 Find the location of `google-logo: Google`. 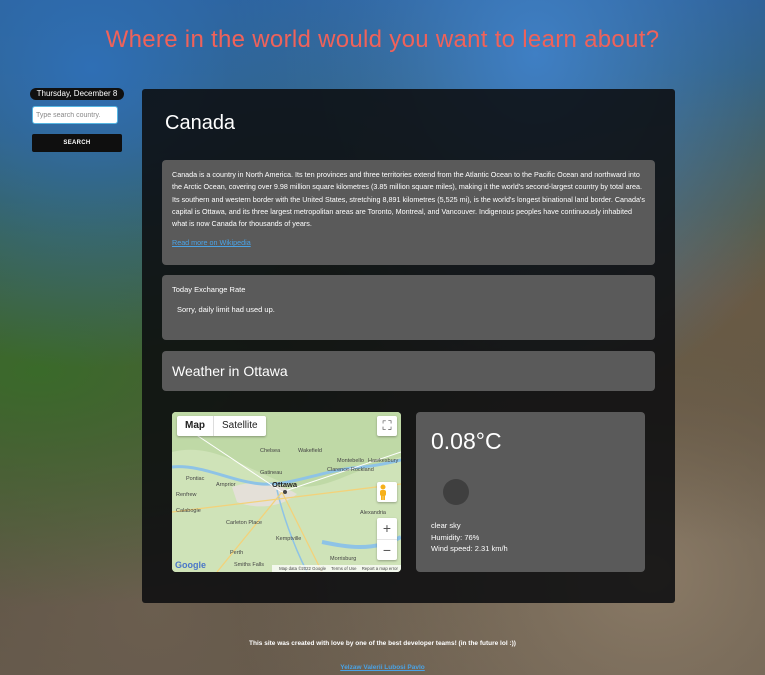

google-logo: Google is located at coordinates (190, 565).